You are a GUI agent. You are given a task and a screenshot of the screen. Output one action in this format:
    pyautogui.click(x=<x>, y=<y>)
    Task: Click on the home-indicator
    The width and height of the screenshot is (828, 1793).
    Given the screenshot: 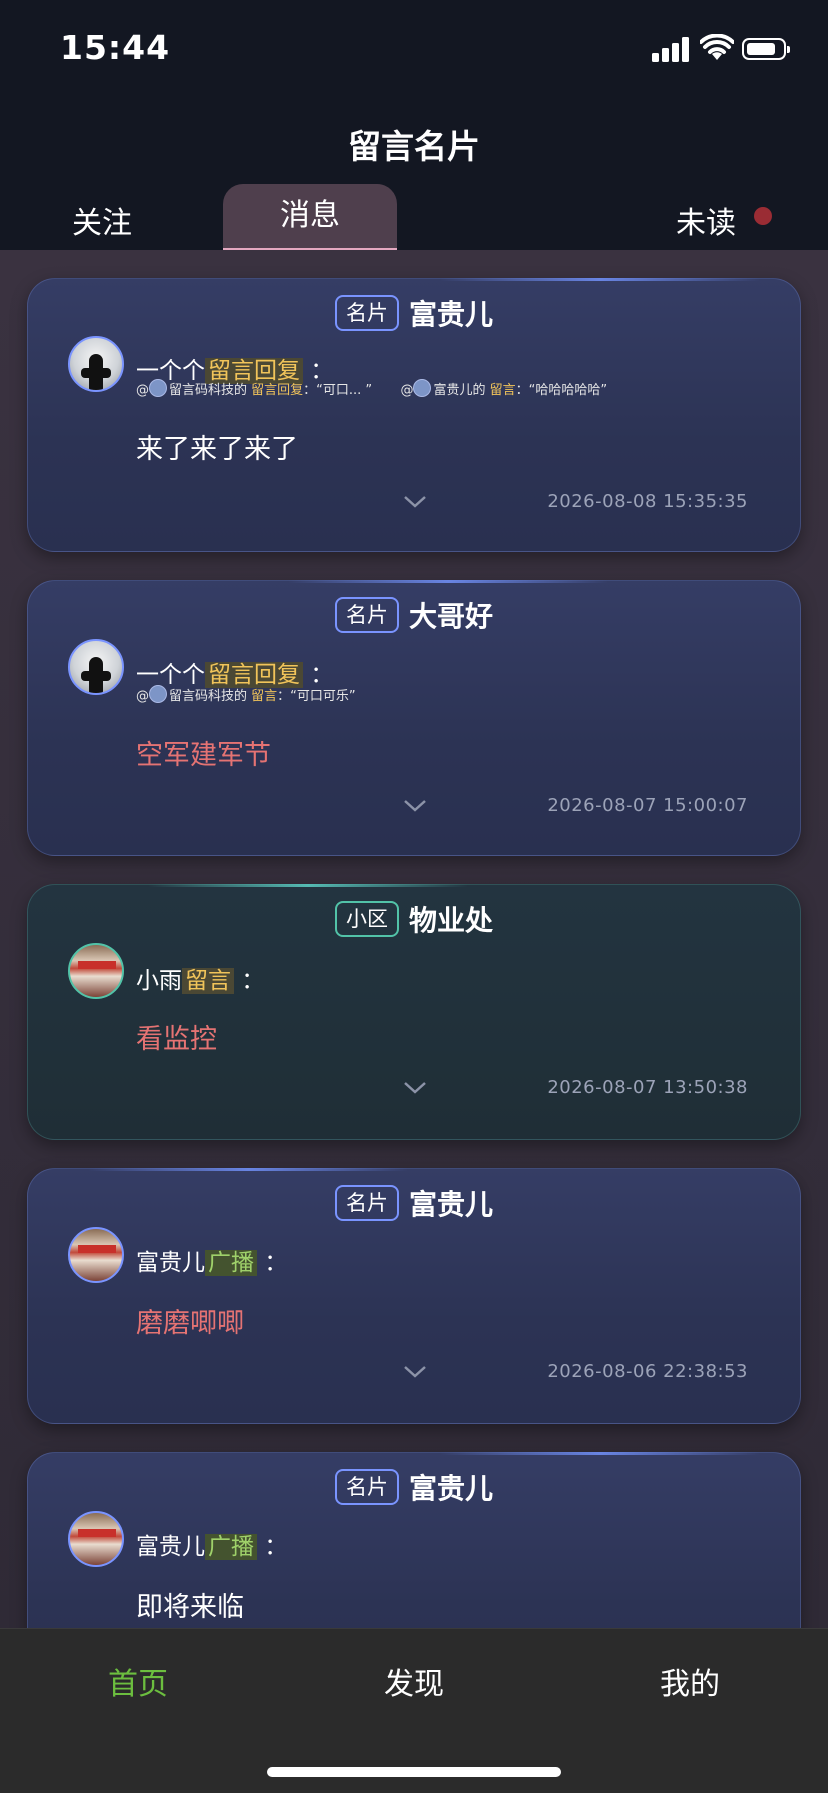 What is the action you would take?
    pyautogui.click(x=414, y=1772)
    